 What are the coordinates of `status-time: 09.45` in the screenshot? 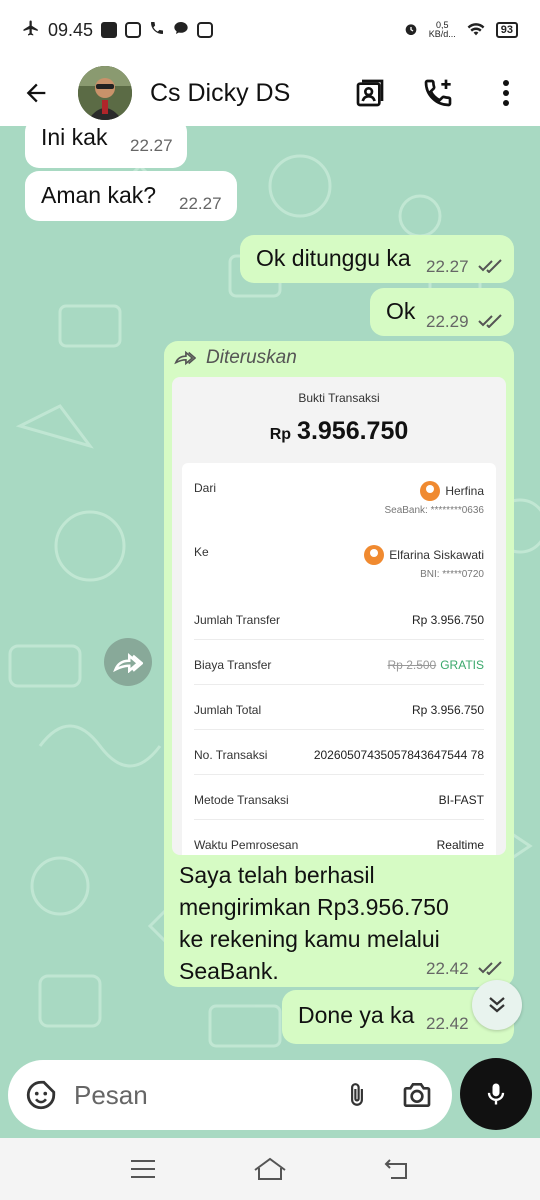 It's located at (71, 29).